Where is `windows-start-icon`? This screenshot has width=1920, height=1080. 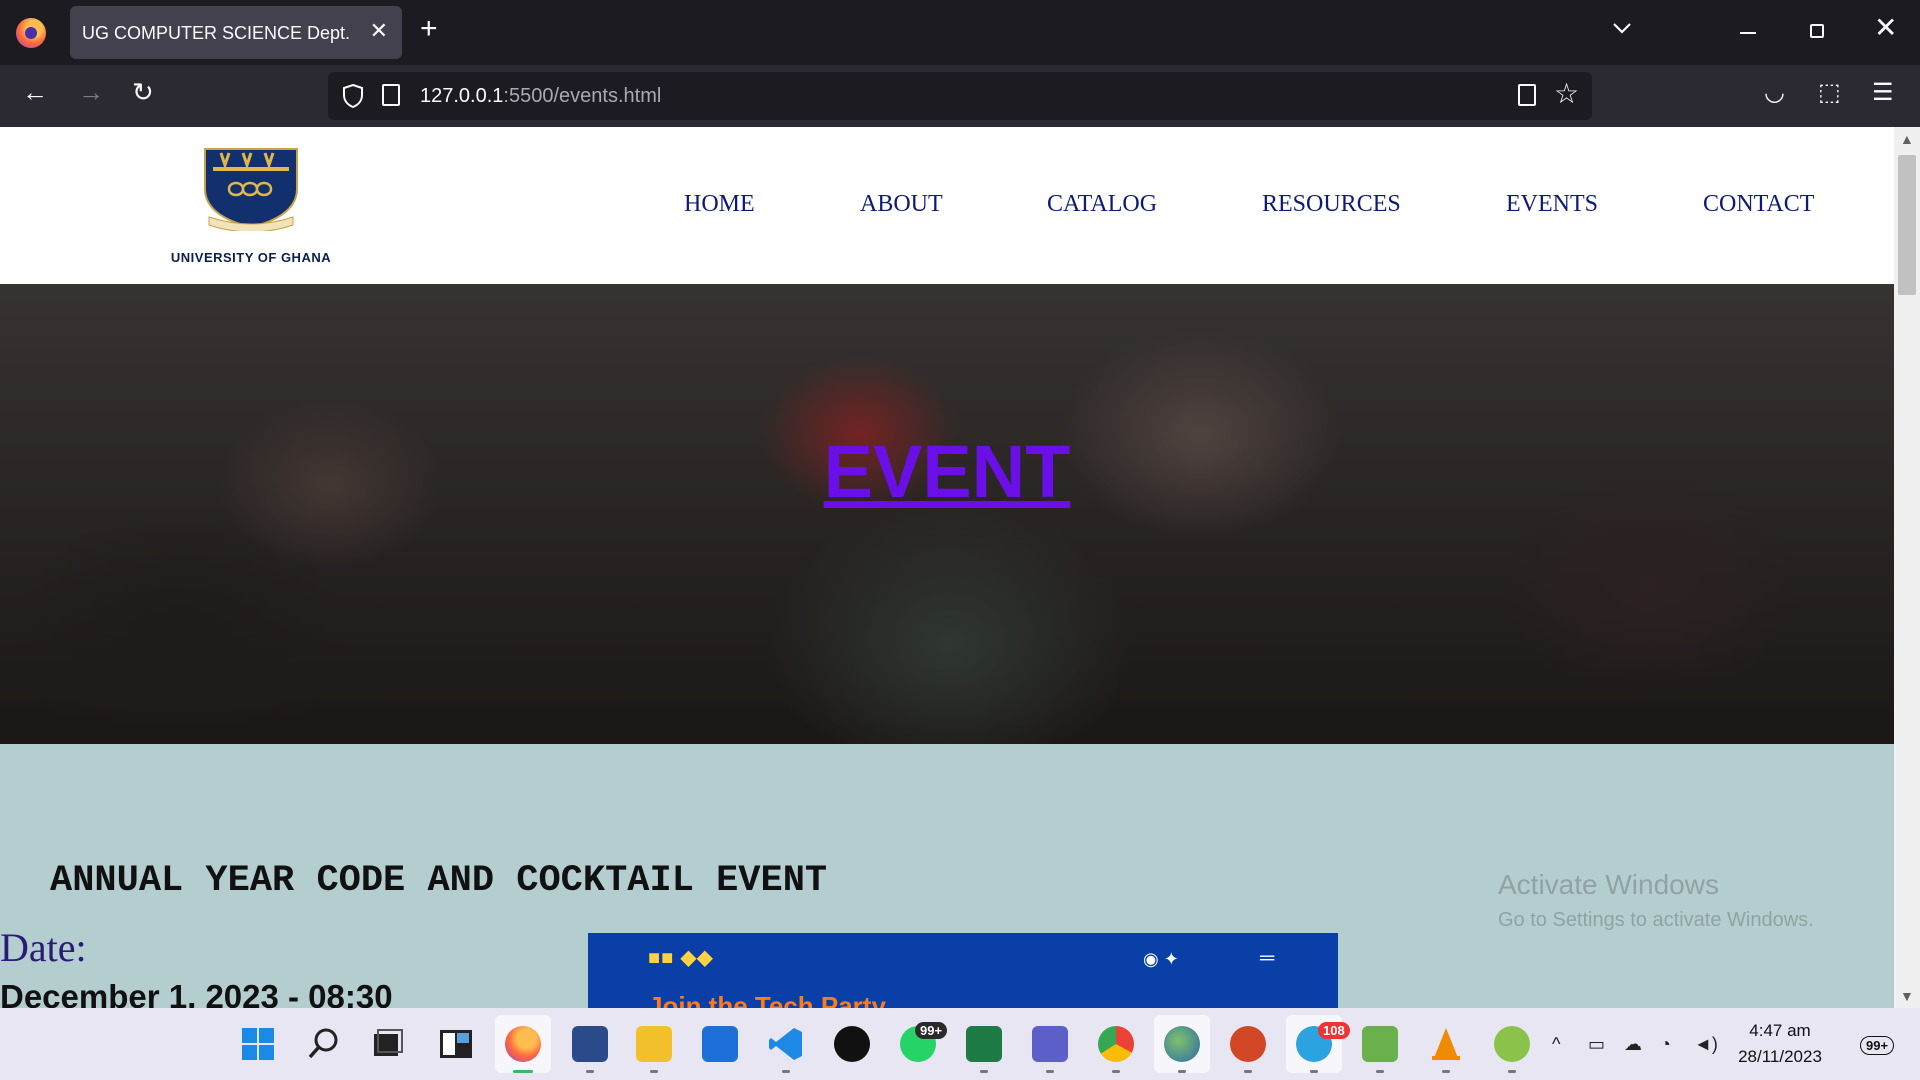
windows-start-icon is located at coordinates (258, 1044).